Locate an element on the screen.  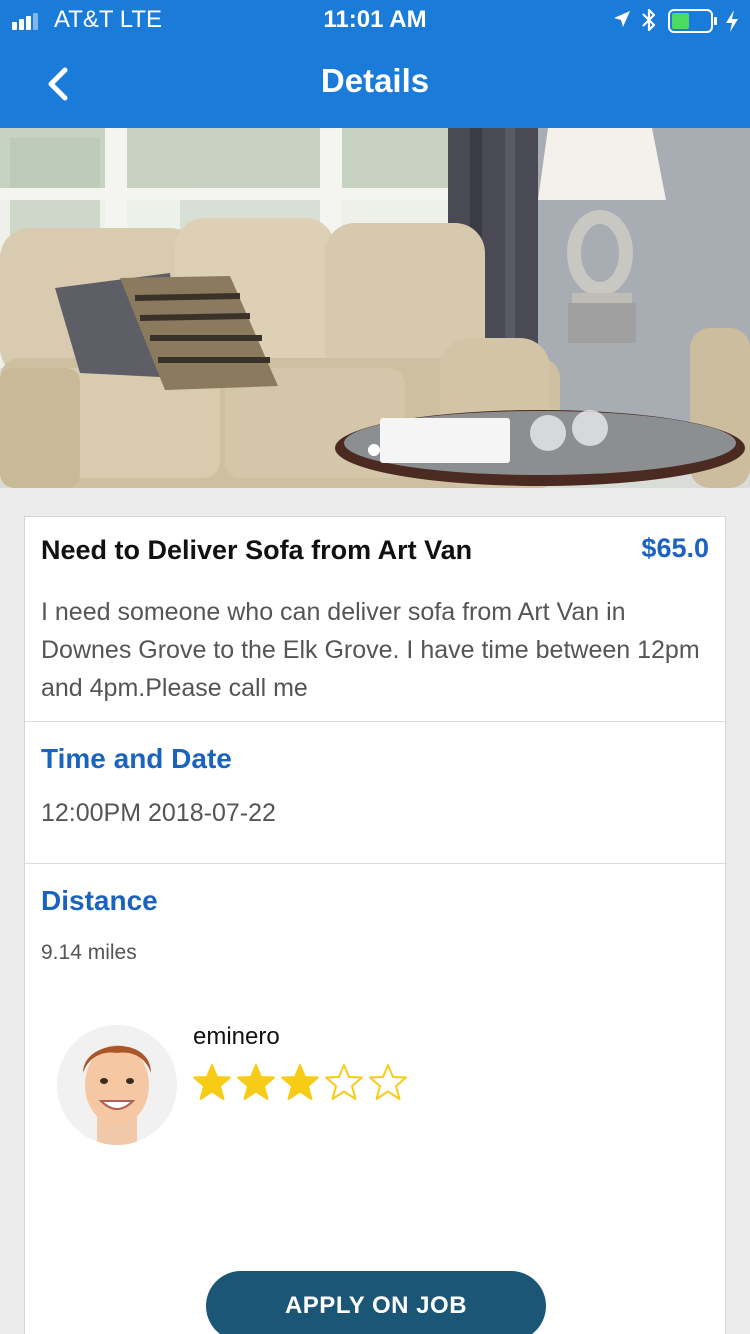
carousel-dot is located at coordinates (374, 450).